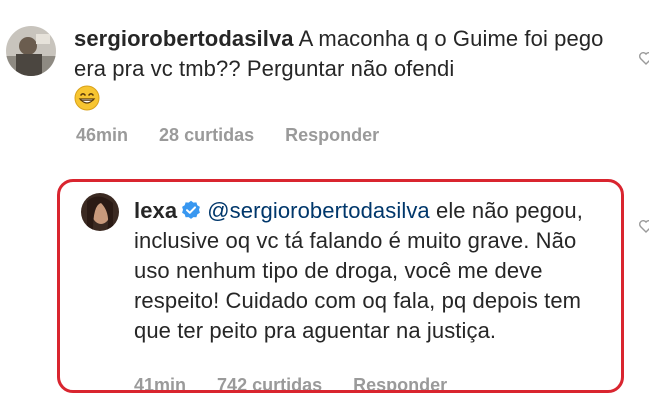 This screenshot has height=420, width=649. What do you see at coordinates (318, 210) in the screenshot?
I see `mention-link: @sergiorobertodasilva` at bounding box center [318, 210].